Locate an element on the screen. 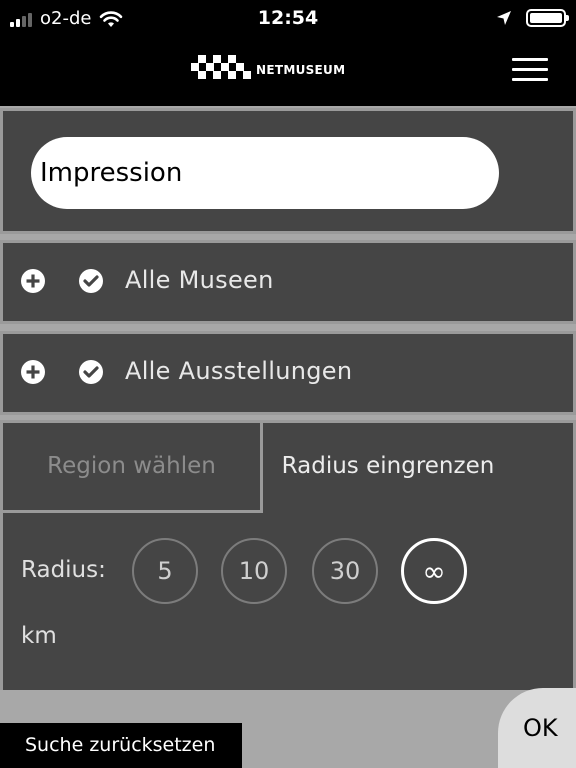  radius-label: Radius: is located at coordinates (63, 570).